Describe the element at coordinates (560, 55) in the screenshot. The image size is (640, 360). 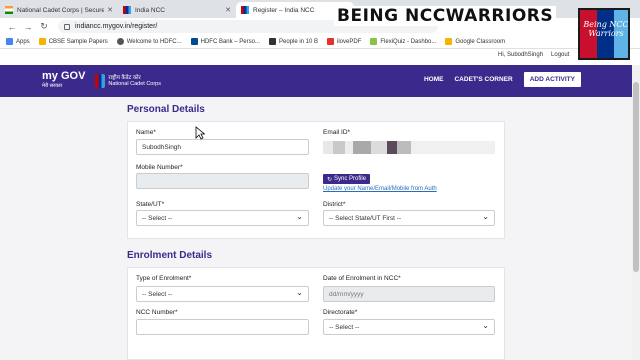
I see `logout-link: Logout` at that location.